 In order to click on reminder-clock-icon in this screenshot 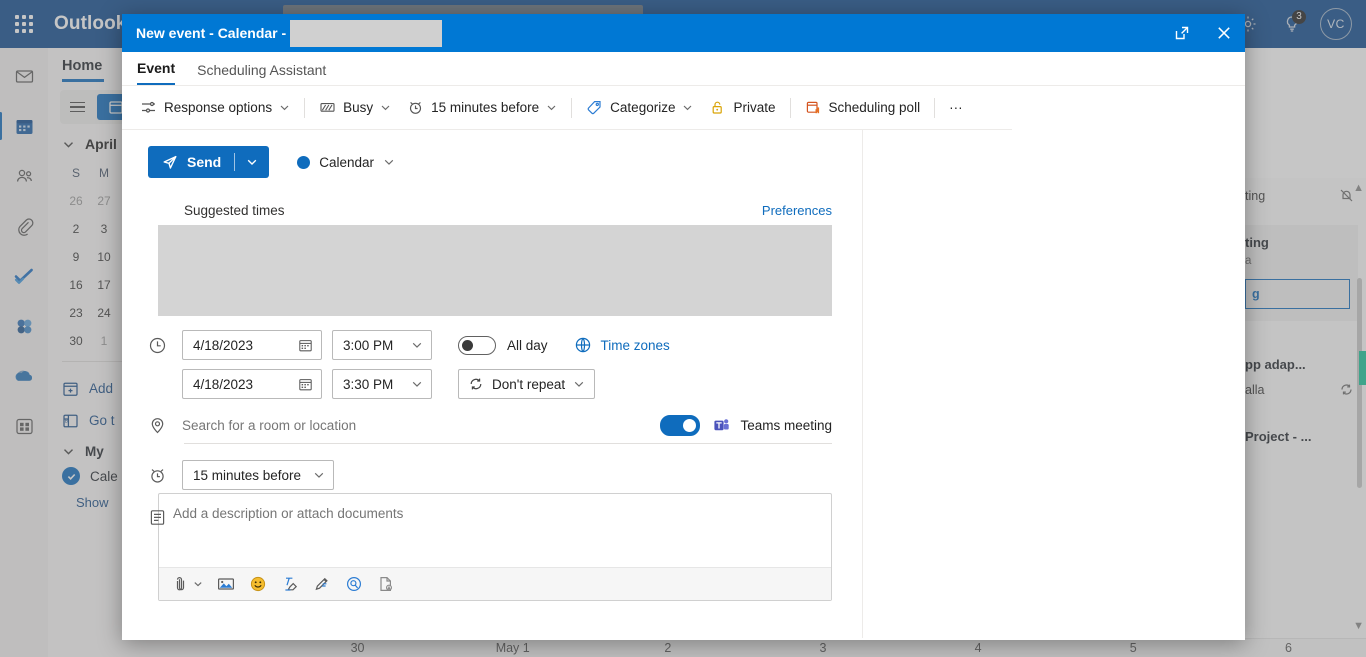, I will do `click(415, 107)`.